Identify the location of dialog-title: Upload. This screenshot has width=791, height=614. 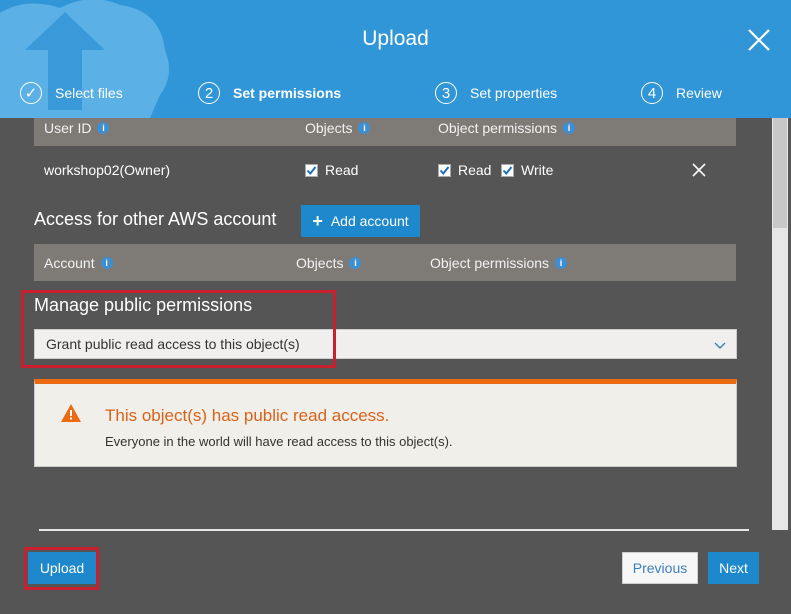
(395, 38).